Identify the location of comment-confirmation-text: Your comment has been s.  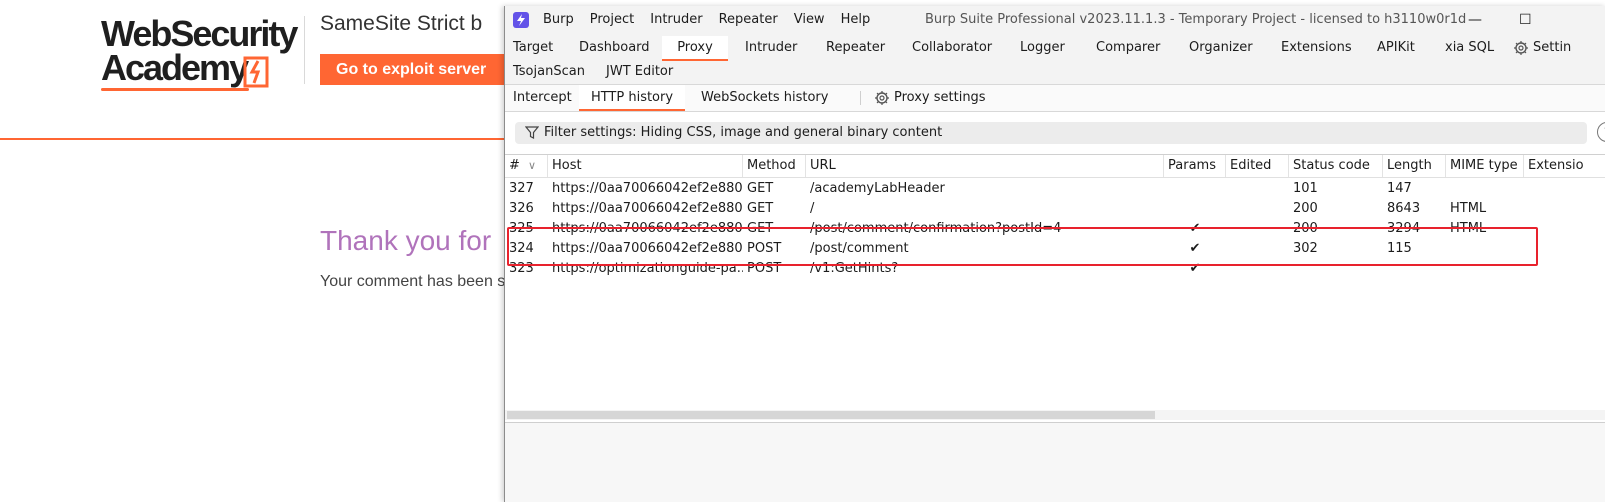
(413, 281).